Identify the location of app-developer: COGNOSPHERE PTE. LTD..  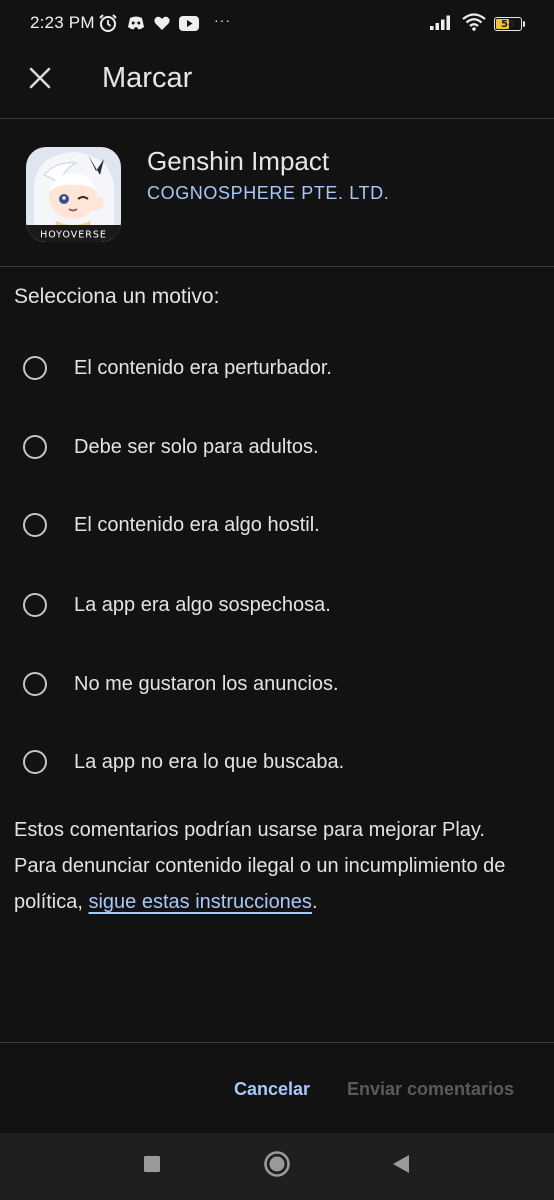
(268, 193).